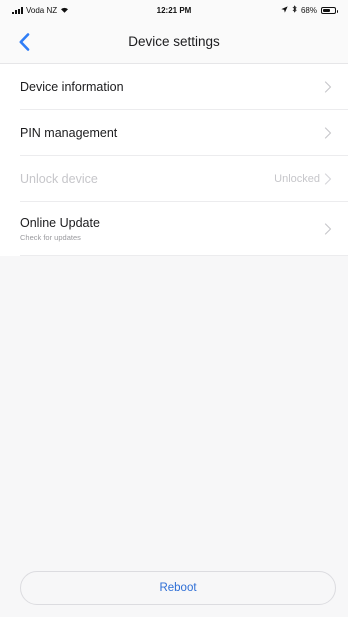 The height and width of the screenshot is (617, 348). Describe the element at coordinates (308, 10) in the screenshot. I see `battery-percent: 68%` at that location.